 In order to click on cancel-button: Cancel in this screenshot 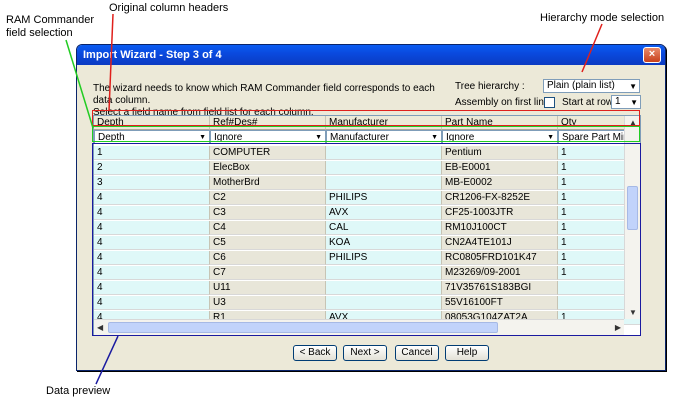, I will do `click(417, 353)`.